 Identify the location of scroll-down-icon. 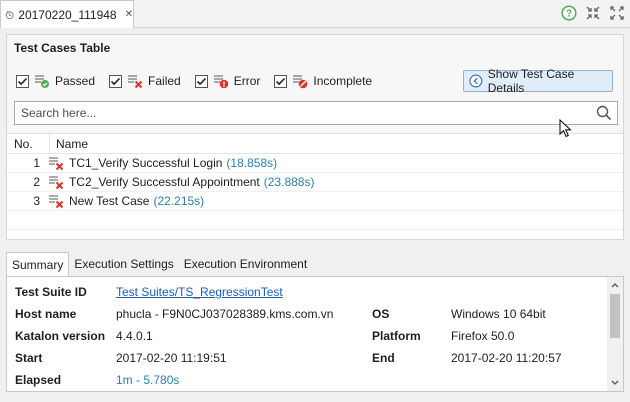
(615, 383).